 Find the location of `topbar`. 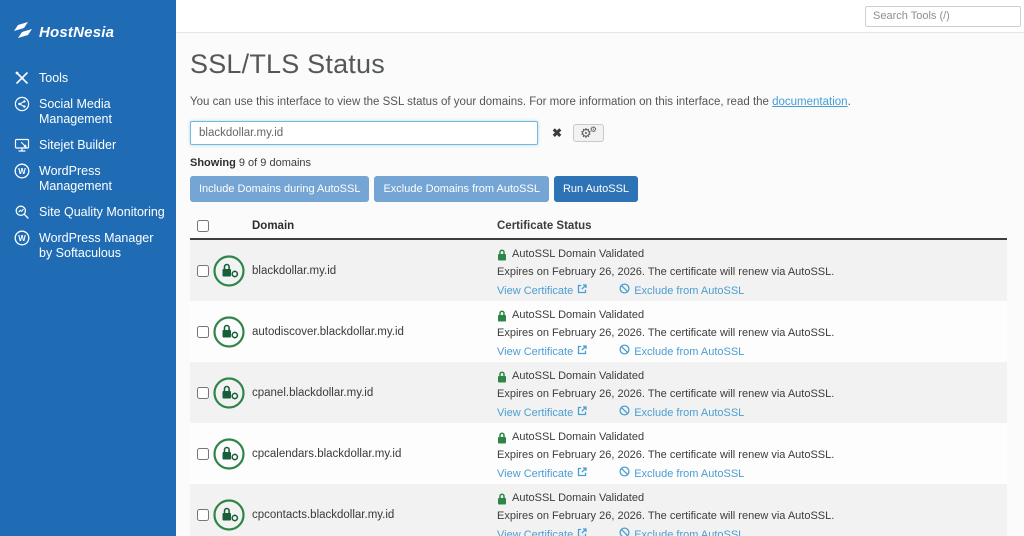

topbar is located at coordinates (600, 16).